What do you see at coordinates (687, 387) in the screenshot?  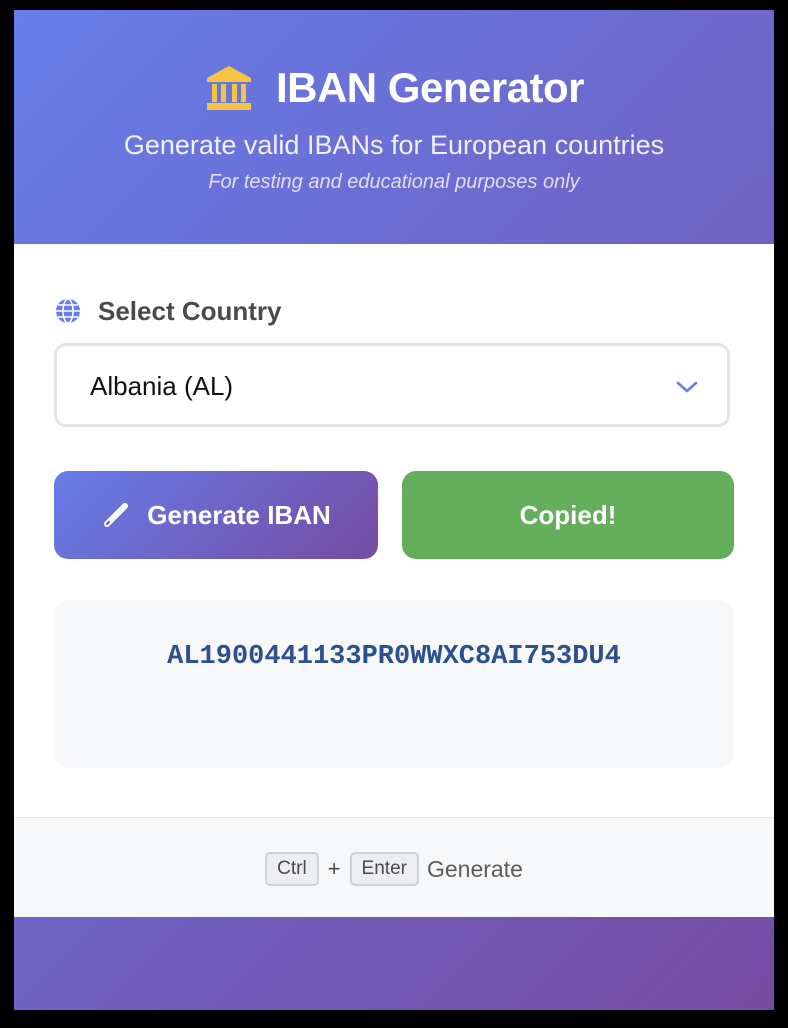 I see `chevron-down-icon` at bounding box center [687, 387].